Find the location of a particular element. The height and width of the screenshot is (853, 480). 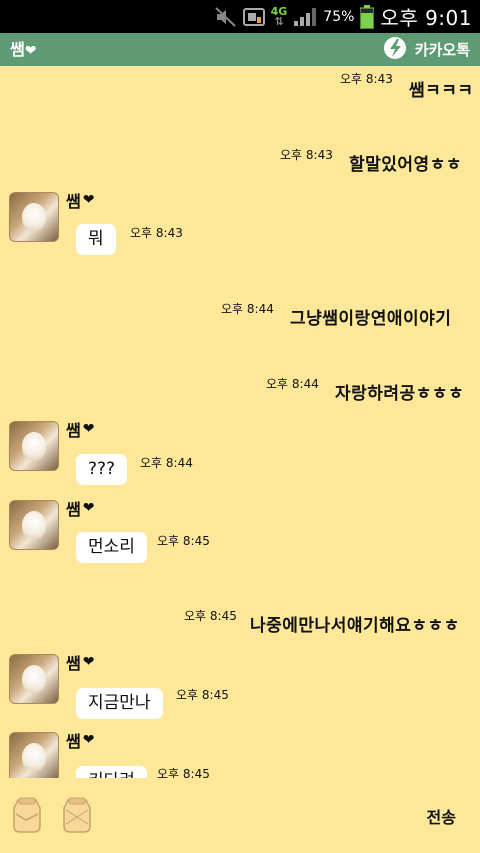

received-message-bubble: 뭐 is located at coordinates (96, 239).